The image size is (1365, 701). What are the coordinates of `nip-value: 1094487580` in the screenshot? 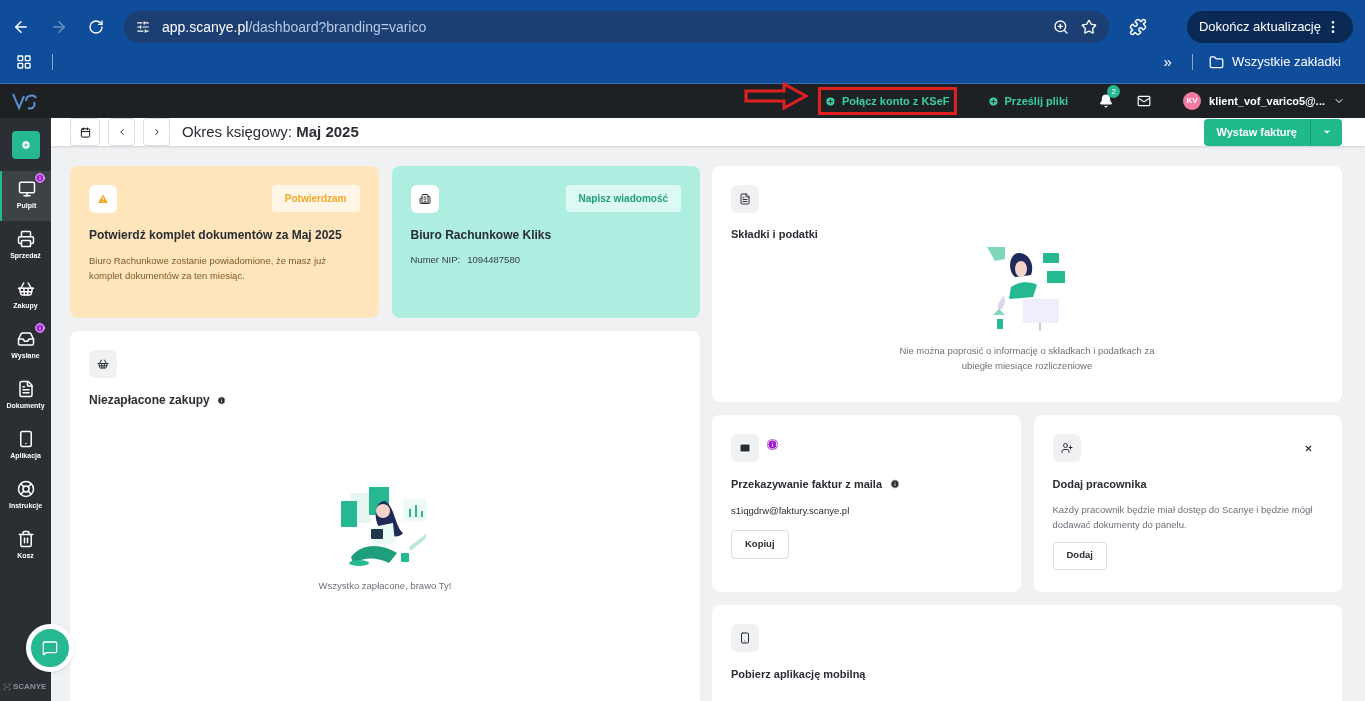 It's located at (493, 260).